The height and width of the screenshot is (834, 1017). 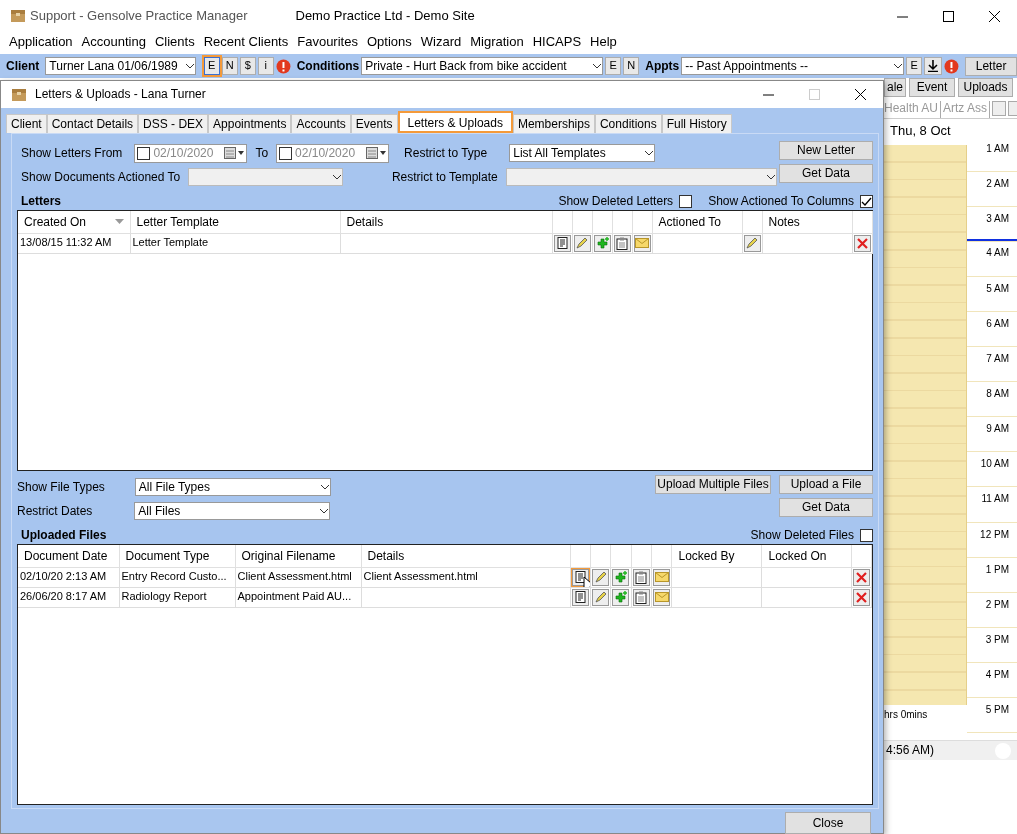 I want to click on status-indicator, so click(x=1003, y=750).